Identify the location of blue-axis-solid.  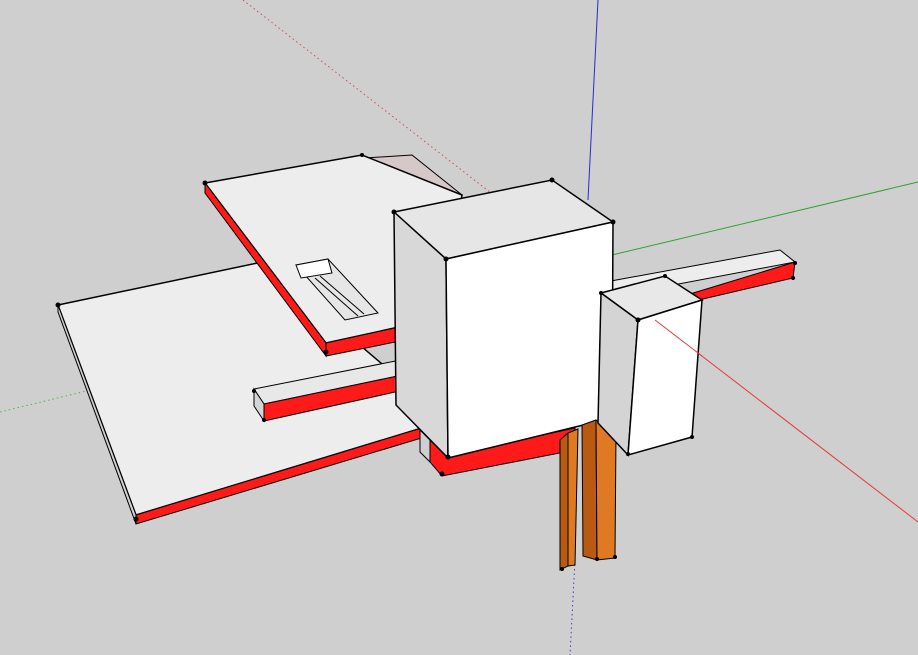
(593, 100).